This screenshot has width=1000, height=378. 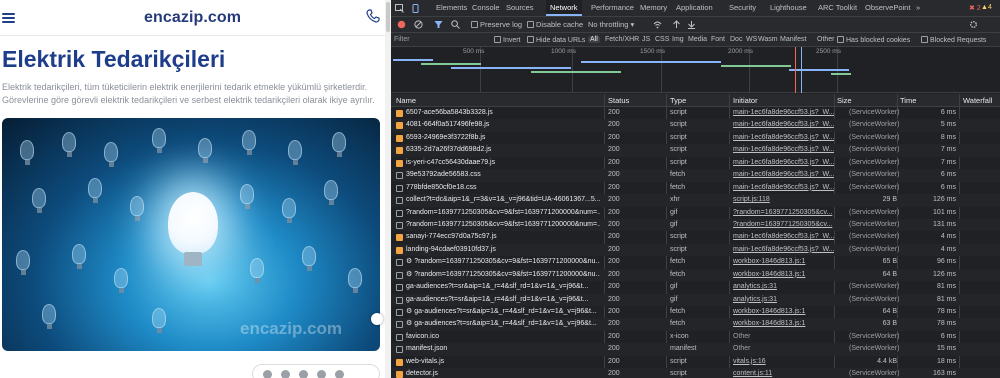 What do you see at coordinates (887, 8) in the screenshot?
I see `tab-observepoint: ObservePoint` at bounding box center [887, 8].